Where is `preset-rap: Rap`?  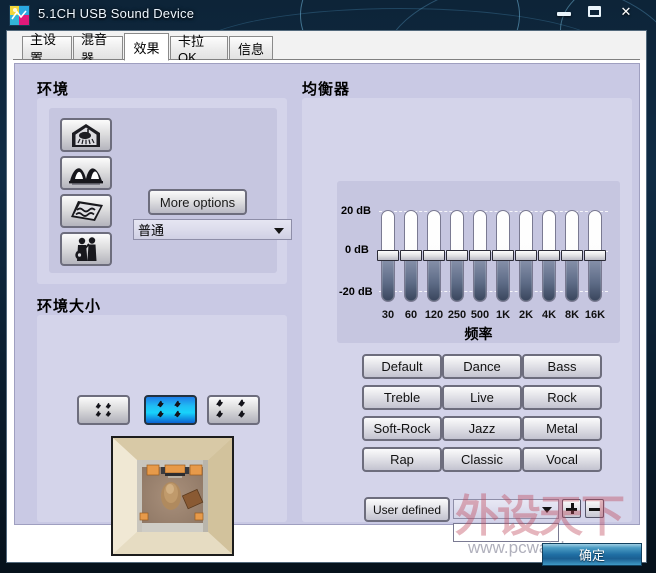
preset-rap: Rap is located at coordinates (402, 459).